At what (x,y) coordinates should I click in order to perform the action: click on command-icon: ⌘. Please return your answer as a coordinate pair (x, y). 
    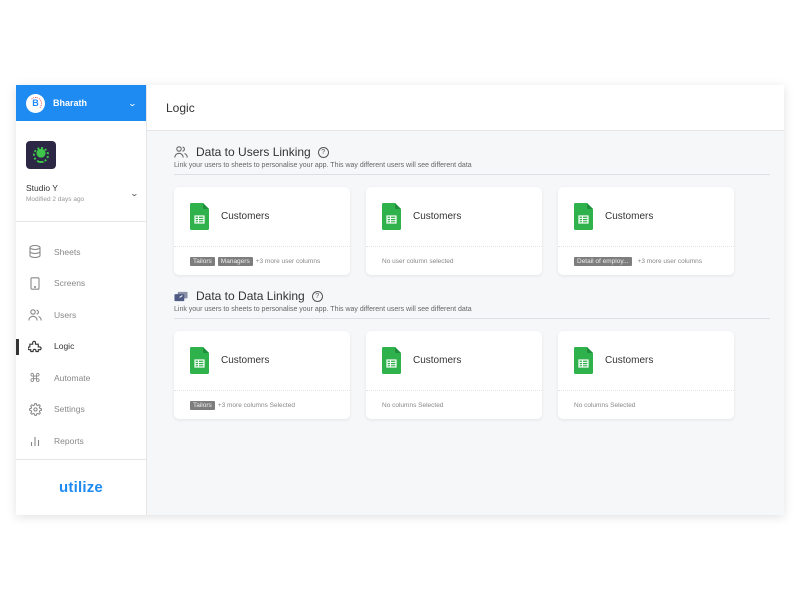
    Looking at the image, I should click on (35, 377).